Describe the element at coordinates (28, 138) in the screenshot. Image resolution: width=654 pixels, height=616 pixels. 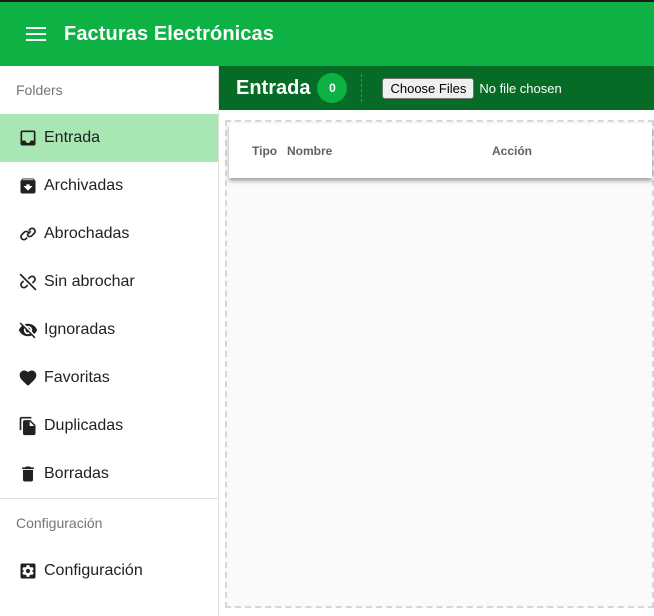
I see `inbox-icon` at that location.